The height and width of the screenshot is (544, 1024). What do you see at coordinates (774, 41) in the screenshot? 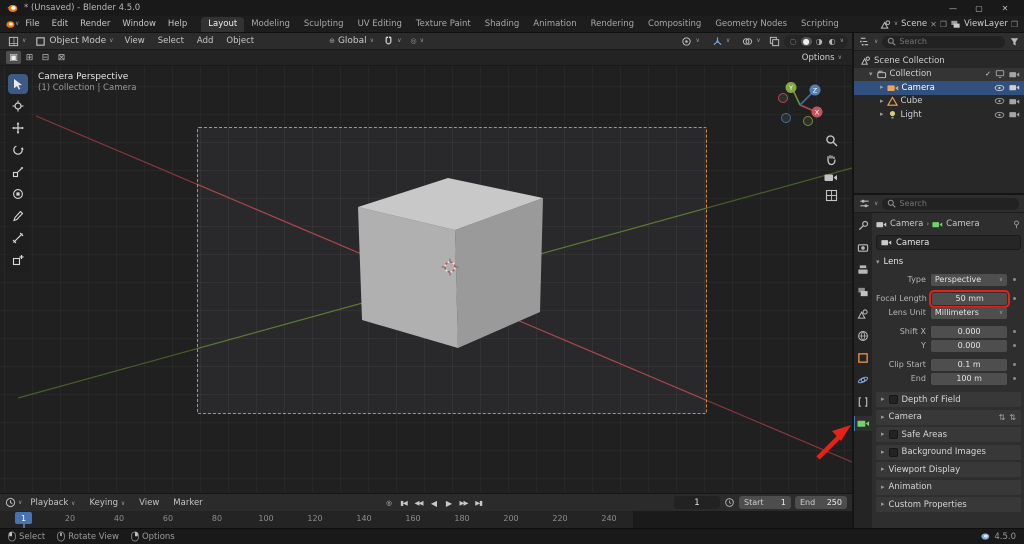
I see `xray-toggle-icon` at bounding box center [774, 41].